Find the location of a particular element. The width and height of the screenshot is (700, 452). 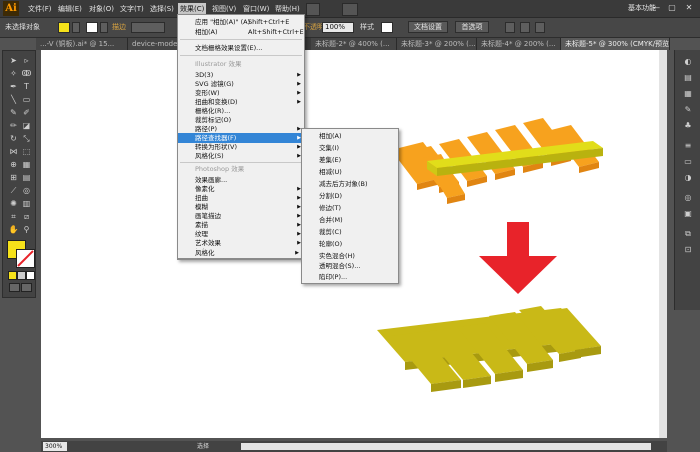

appearance-panel-icon: ◎ is located at coordinates (688, 198).